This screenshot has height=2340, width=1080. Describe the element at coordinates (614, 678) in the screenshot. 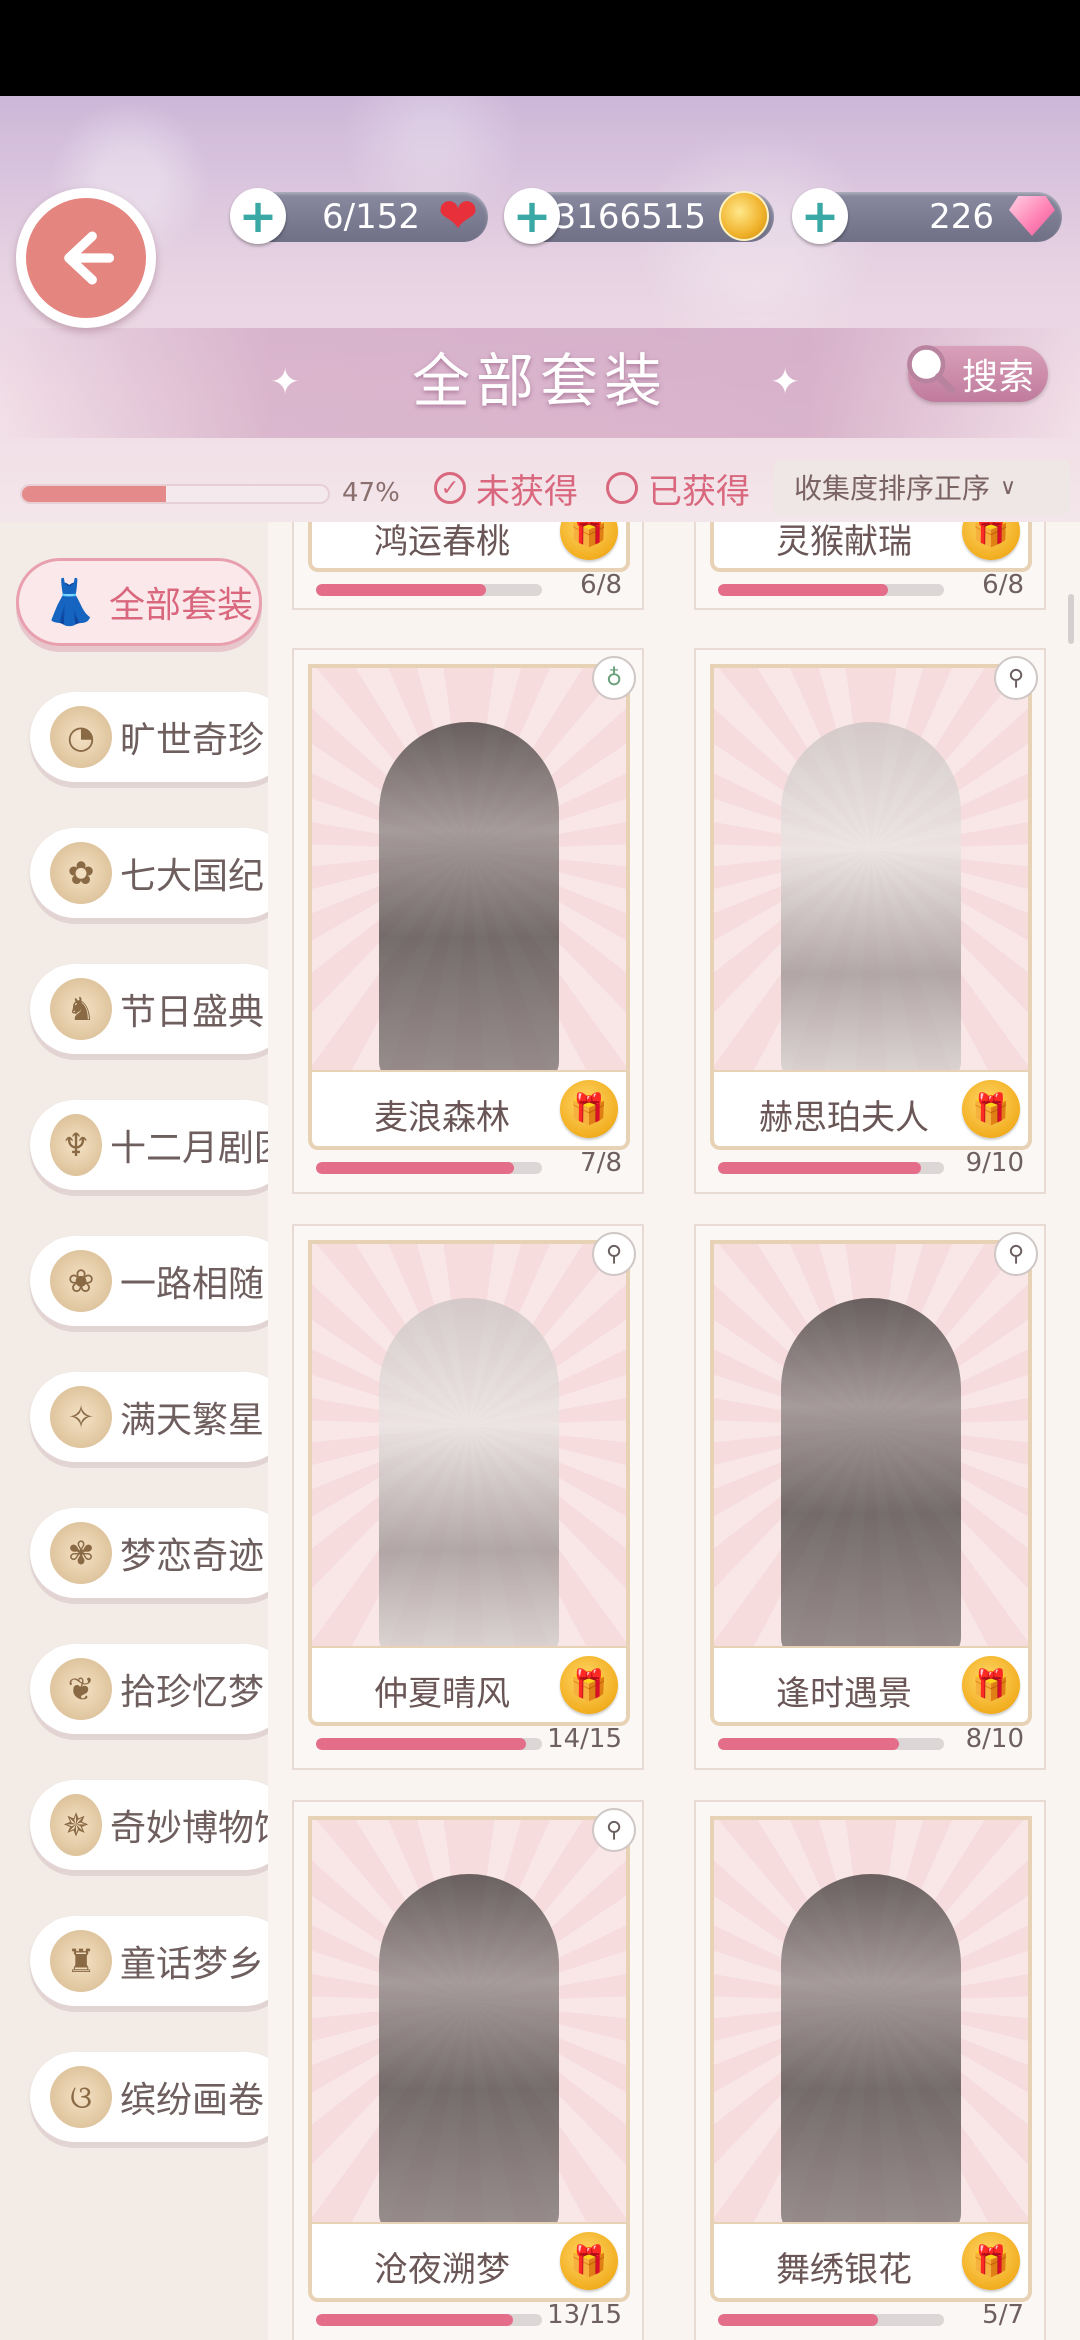

I see `bottle-icon: ♁` at that location.